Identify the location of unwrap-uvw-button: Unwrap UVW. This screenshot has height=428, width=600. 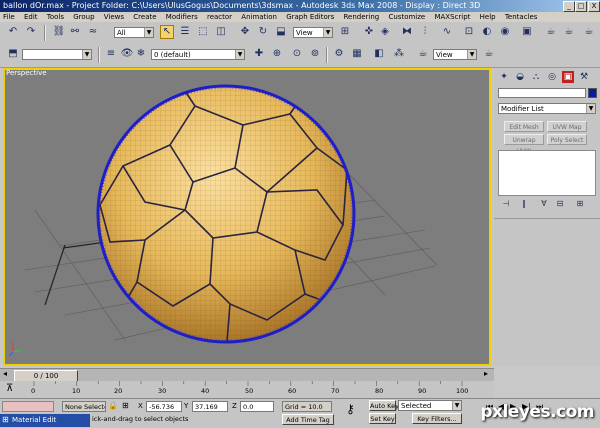
(524, 144).